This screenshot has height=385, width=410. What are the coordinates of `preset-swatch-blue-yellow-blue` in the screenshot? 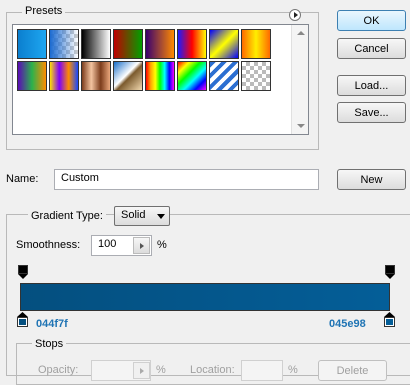 It's located at (224, 44).